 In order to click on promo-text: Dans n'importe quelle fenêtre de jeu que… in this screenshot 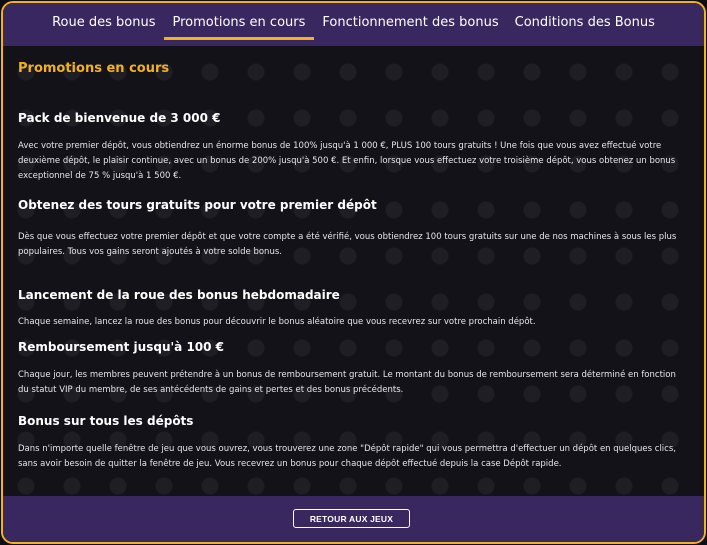, I will do `click(347, 456)`.